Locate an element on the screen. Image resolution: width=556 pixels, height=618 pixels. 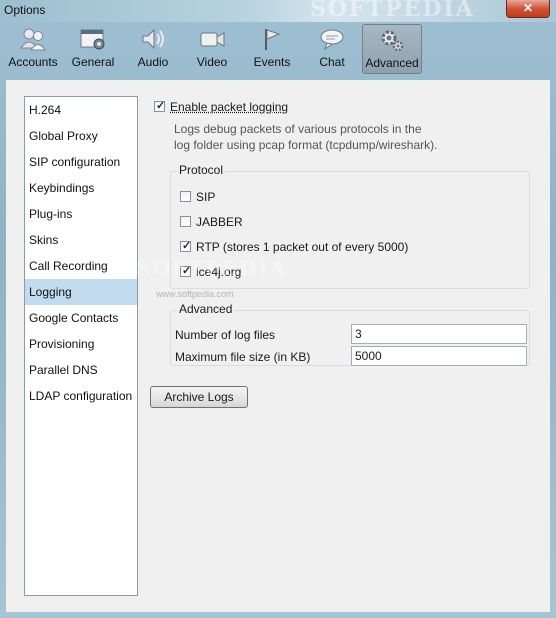
rtp-label: RTP (stores 1 packet out of every 5000) is located at coordinates (302, 247).